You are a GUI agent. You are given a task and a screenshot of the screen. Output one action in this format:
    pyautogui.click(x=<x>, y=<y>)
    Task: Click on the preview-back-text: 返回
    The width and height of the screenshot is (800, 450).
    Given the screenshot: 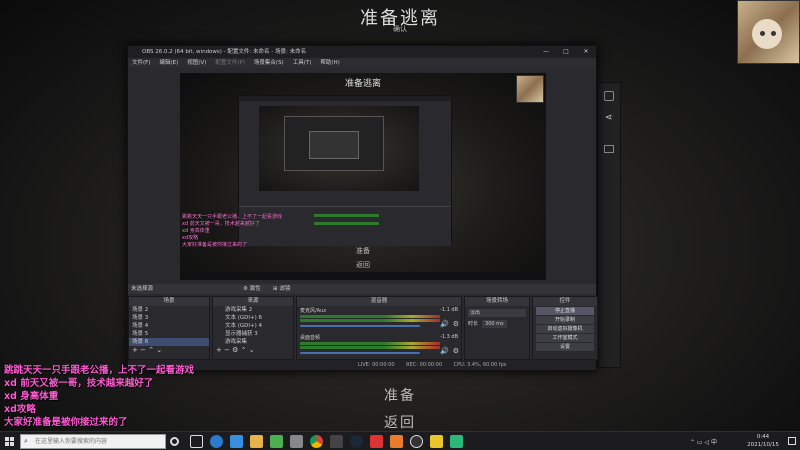 What is the action you would take?
    pyautogui.click(x=363, y=265)
    